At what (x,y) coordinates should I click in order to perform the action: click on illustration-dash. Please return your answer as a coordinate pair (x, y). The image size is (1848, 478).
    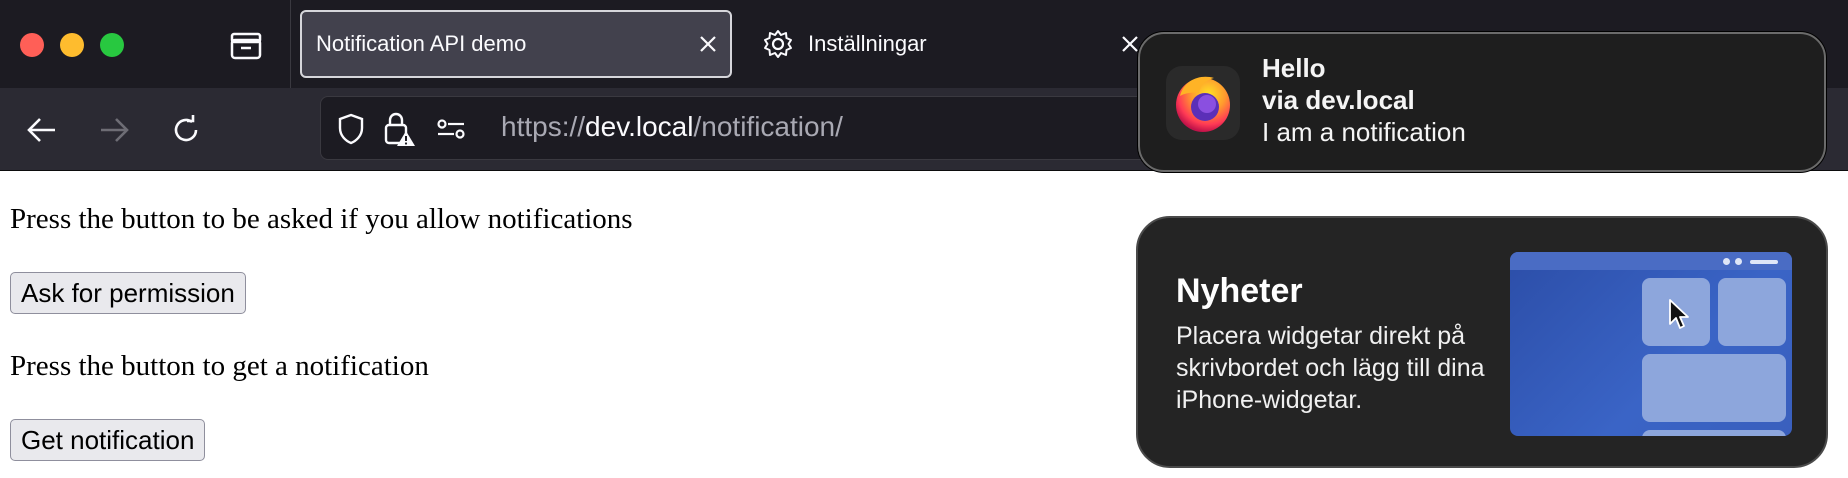
    Looking at the image, I should click on (1764, 262).